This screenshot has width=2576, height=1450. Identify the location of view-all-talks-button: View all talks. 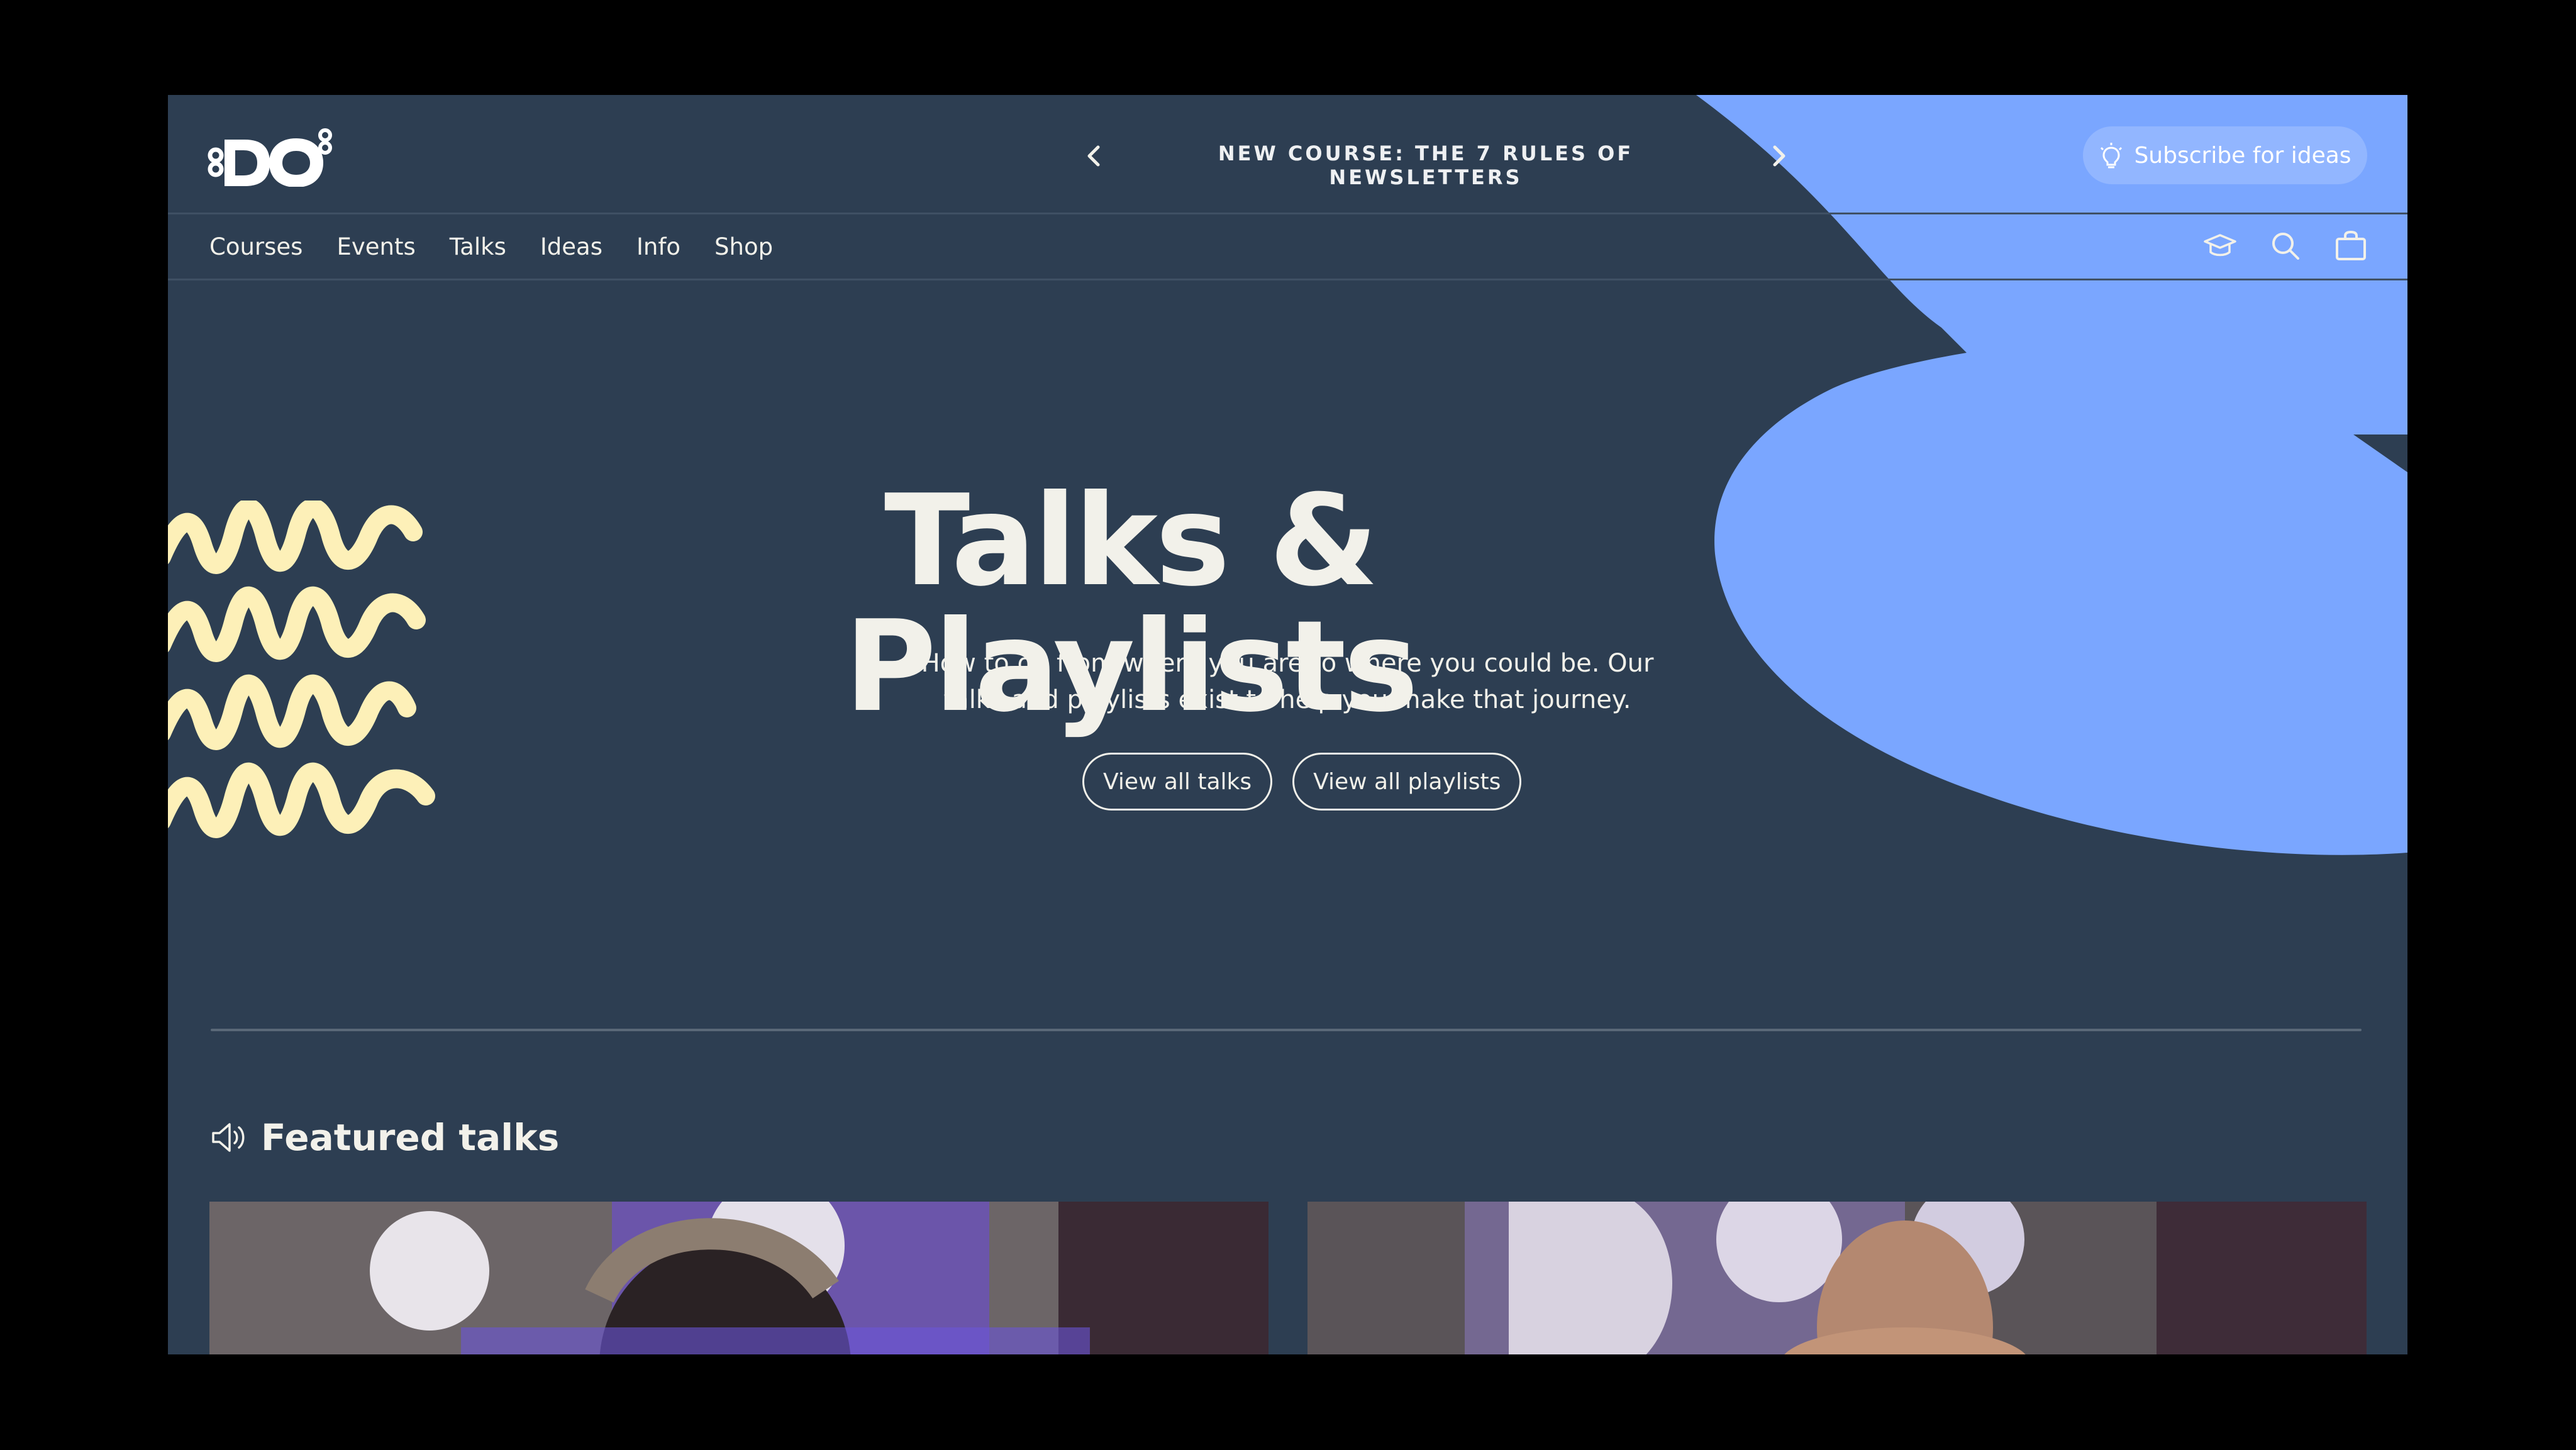
(1177, 782).